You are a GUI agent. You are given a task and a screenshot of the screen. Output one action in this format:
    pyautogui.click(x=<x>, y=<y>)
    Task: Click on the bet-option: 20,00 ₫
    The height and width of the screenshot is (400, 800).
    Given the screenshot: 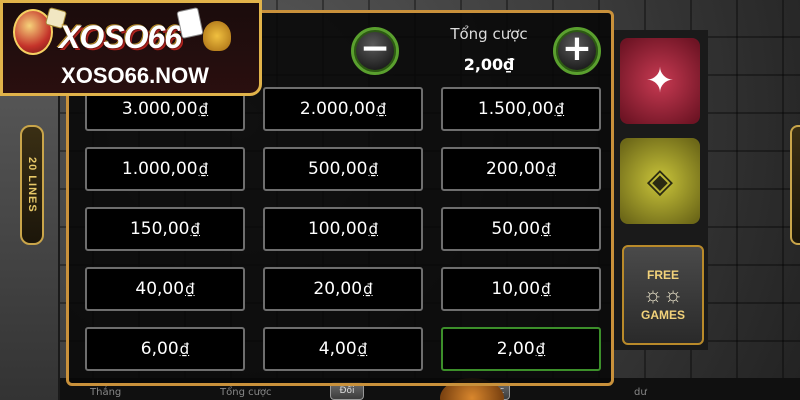 What is the action you would take?
    pyautogui.click(x=343, y=289)
    